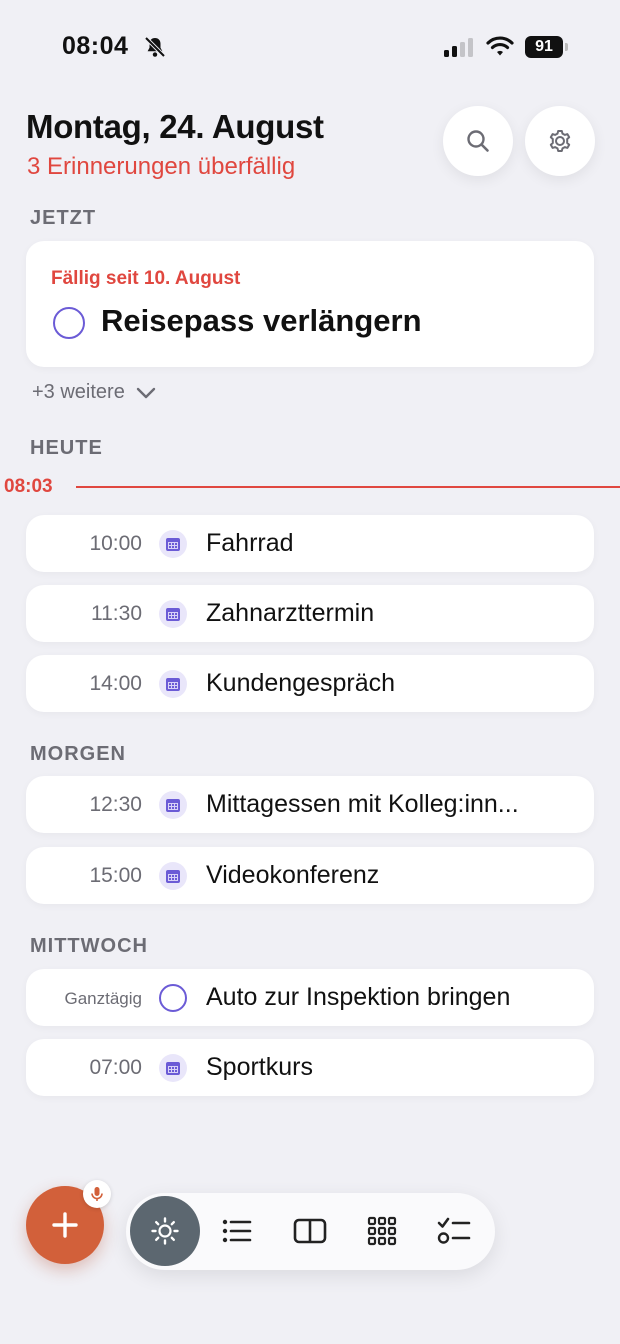 The width and height of the screenshot is (620, 1344). Describe the element at coordinates (250, 543) in the screenshot. I see `item-title: Fahrrad` at that location.